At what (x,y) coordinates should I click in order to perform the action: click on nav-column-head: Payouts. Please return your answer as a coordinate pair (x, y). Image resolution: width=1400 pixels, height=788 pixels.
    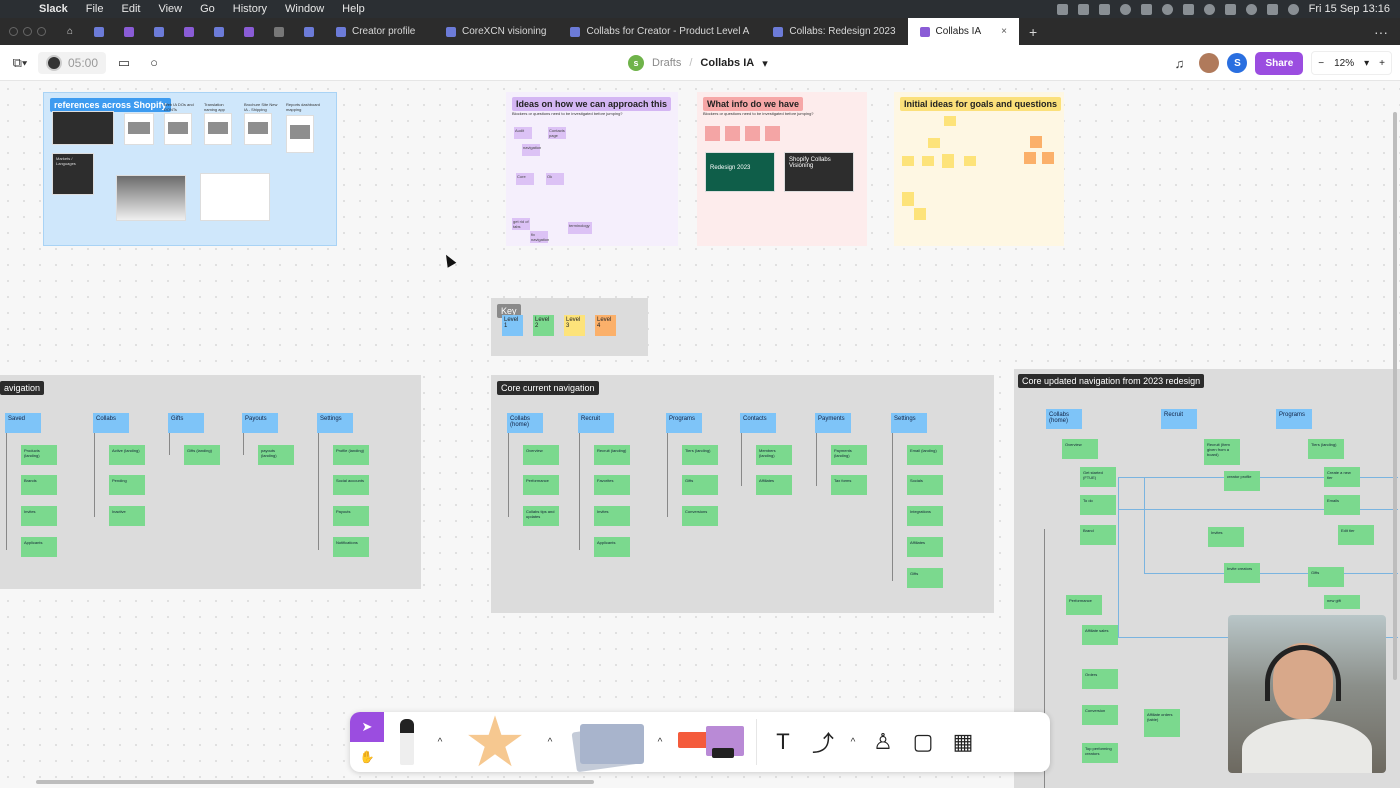
    Looking at the image, I should click on (260, 423).